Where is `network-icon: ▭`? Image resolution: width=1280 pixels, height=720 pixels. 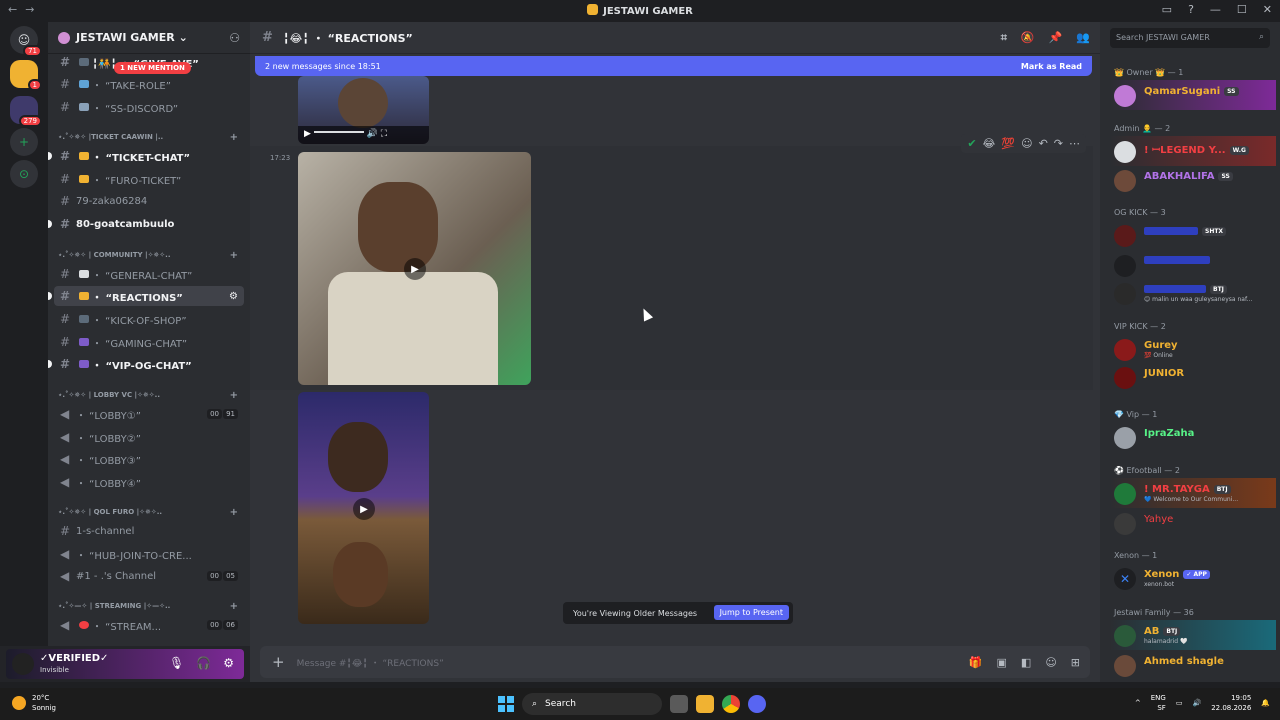
network-icon: ▭ is located at coordinates (1179, 703).